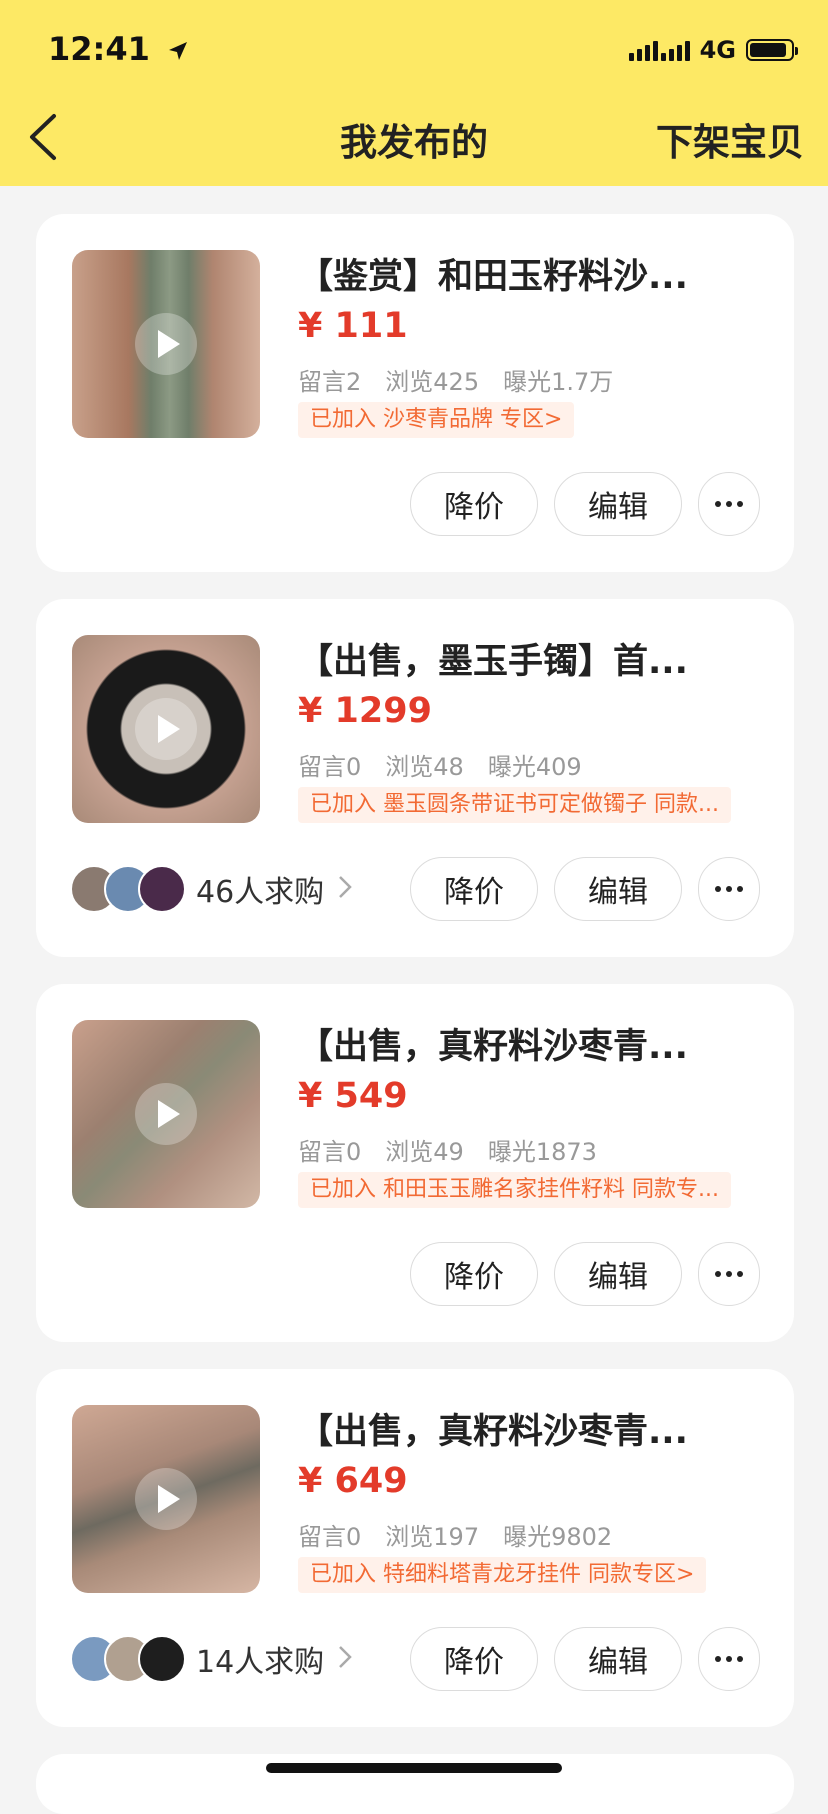 The height and width of the screenshot is (1814, 828). What do you see at coordinates (365, 711) in the screenshot?
I see `product-price: ¥ 1299` at bounding box center [365, 711].